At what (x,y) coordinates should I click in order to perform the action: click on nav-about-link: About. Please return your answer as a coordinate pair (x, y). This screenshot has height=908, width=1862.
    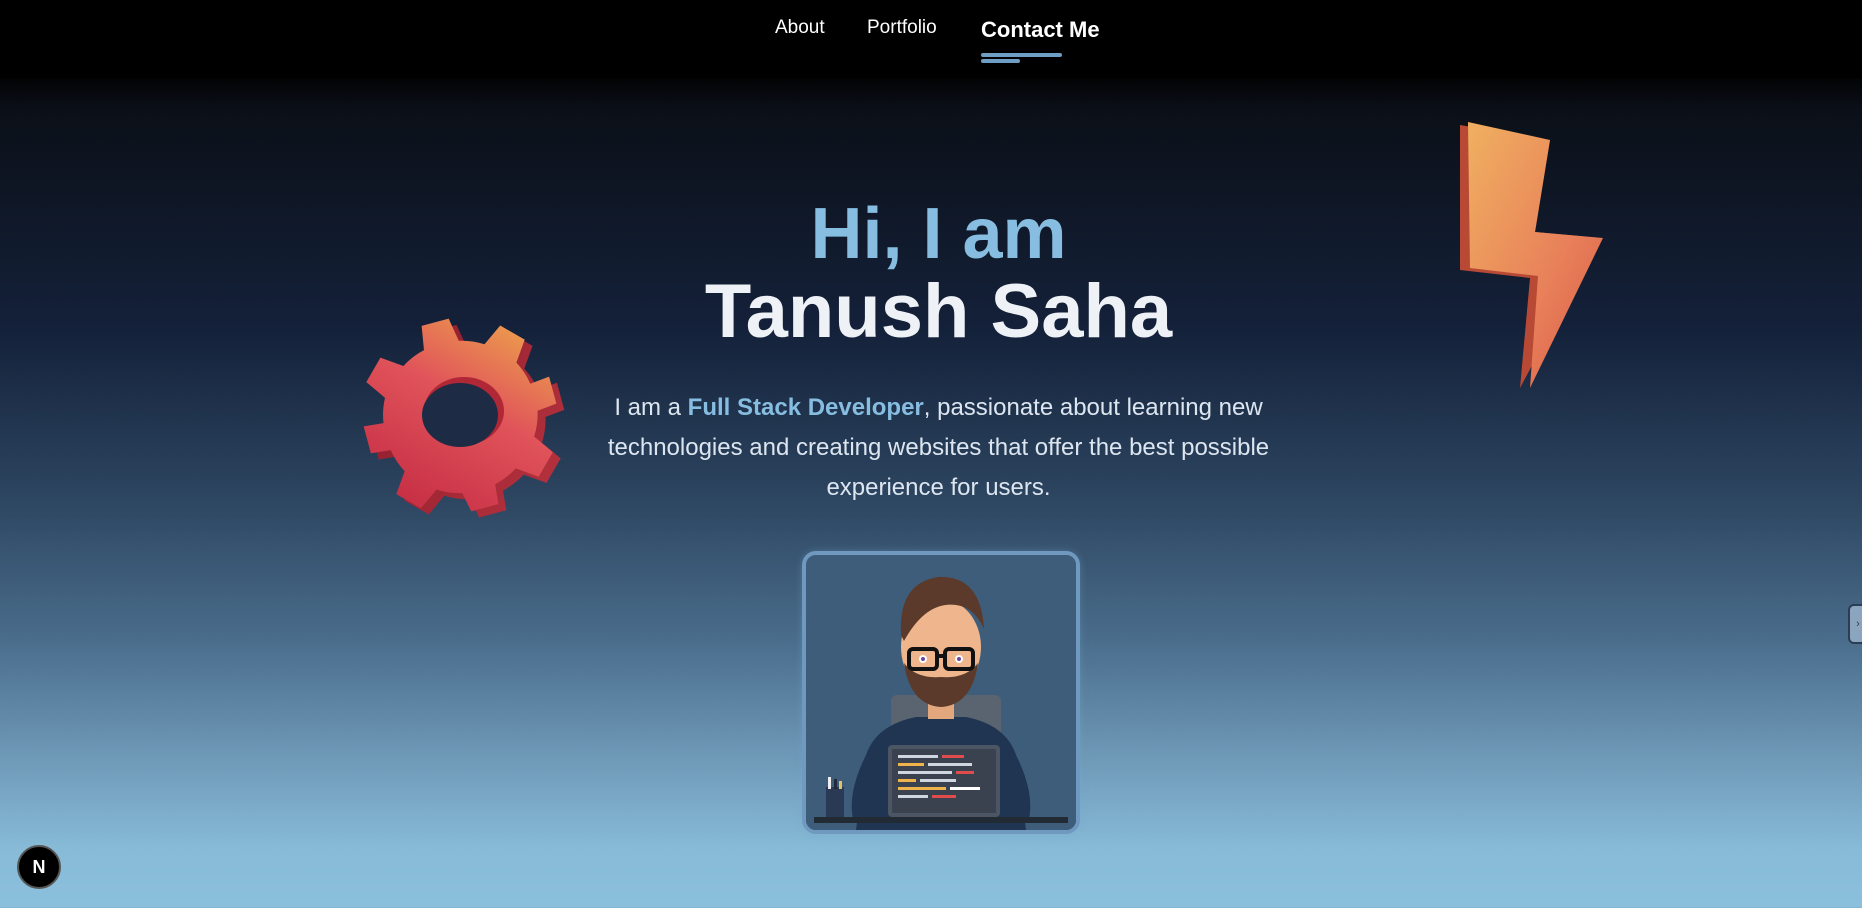
    Looking at the image, I should click on (800, 28).